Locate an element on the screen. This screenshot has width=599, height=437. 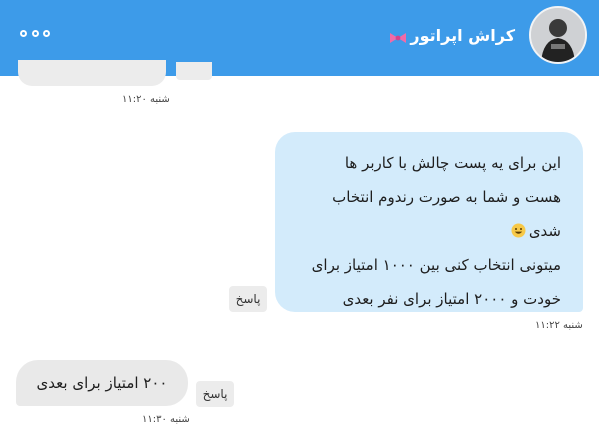
reply-button-partial is located at coordinates (194, 71).